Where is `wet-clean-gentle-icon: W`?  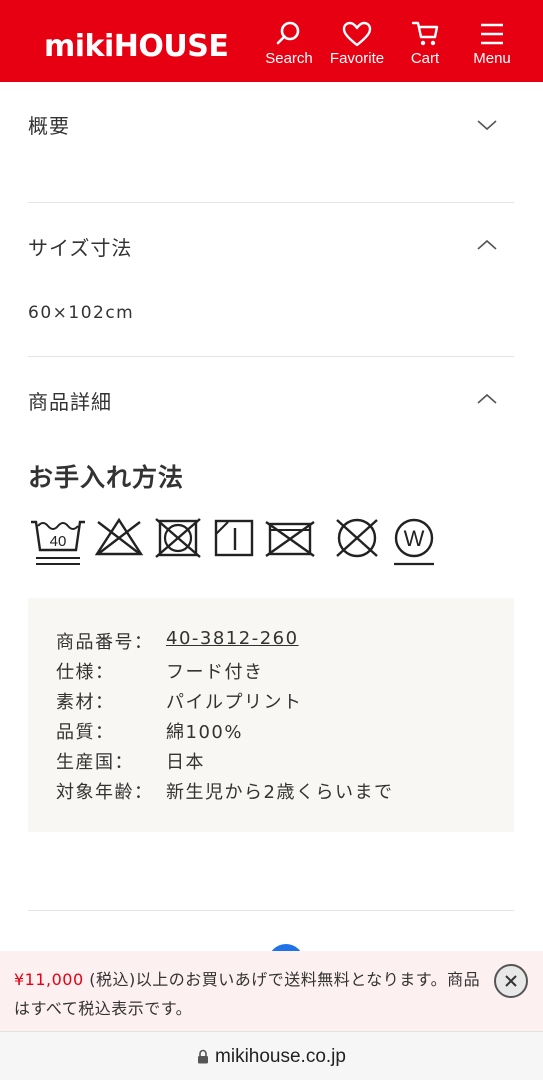
wet-clean-gentle-icon: W is located at coordinates (414, 542).